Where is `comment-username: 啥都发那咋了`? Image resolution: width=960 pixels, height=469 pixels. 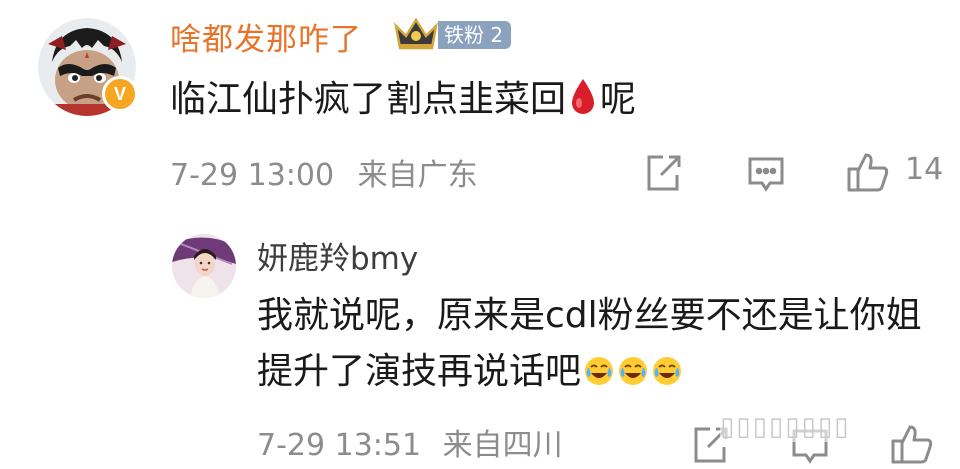
comment-username: 啥都发那咋了 is located at coordinates (266, 36).